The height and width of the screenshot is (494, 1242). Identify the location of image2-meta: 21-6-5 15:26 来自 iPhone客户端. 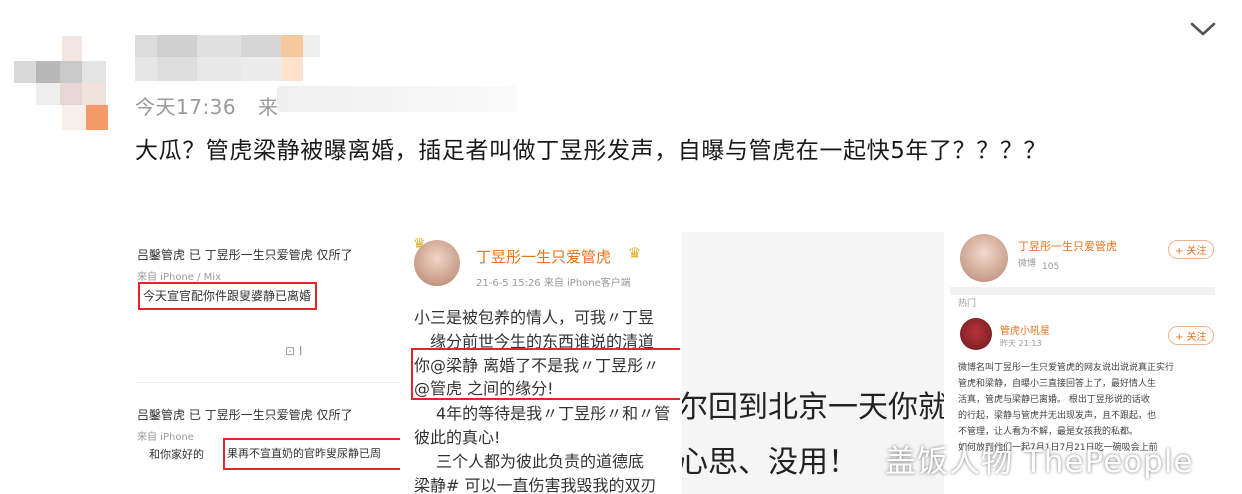
(553, 283).